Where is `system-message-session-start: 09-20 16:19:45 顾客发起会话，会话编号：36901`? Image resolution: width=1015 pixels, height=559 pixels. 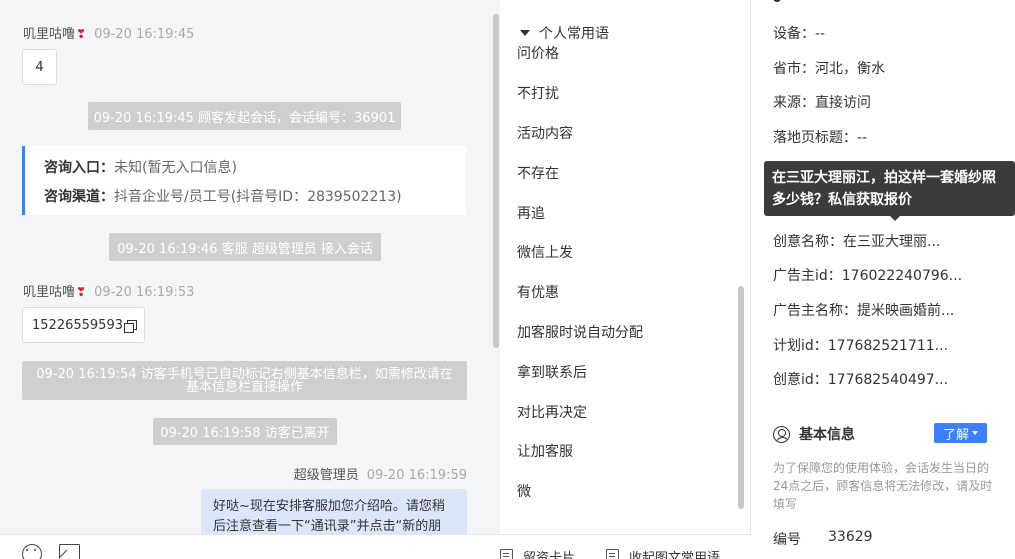 system-message-session-start: 09-20 16:19:45 顾客发起会话，会话编号：36901 is located at coordinates (244, 116).